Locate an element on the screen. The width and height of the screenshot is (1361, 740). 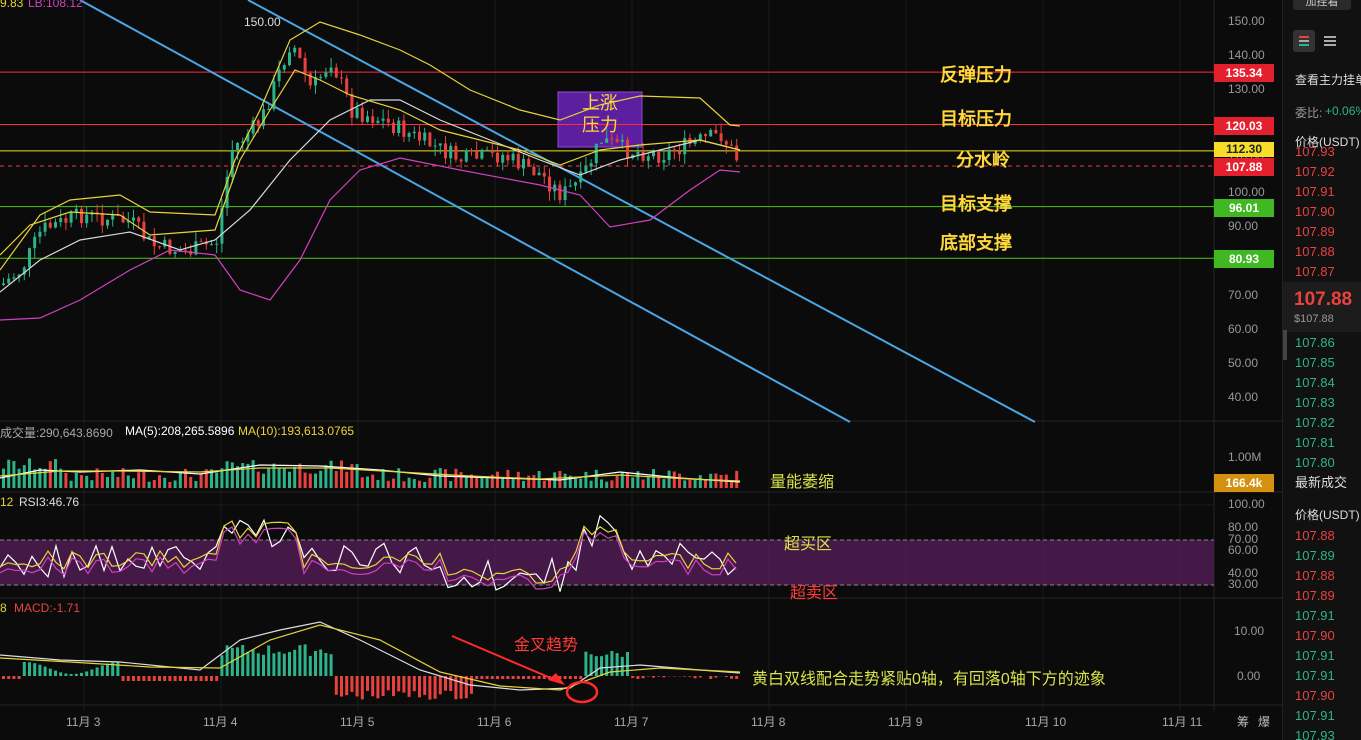
chip-icon: 筹 is located at coordinates (1243, 721).